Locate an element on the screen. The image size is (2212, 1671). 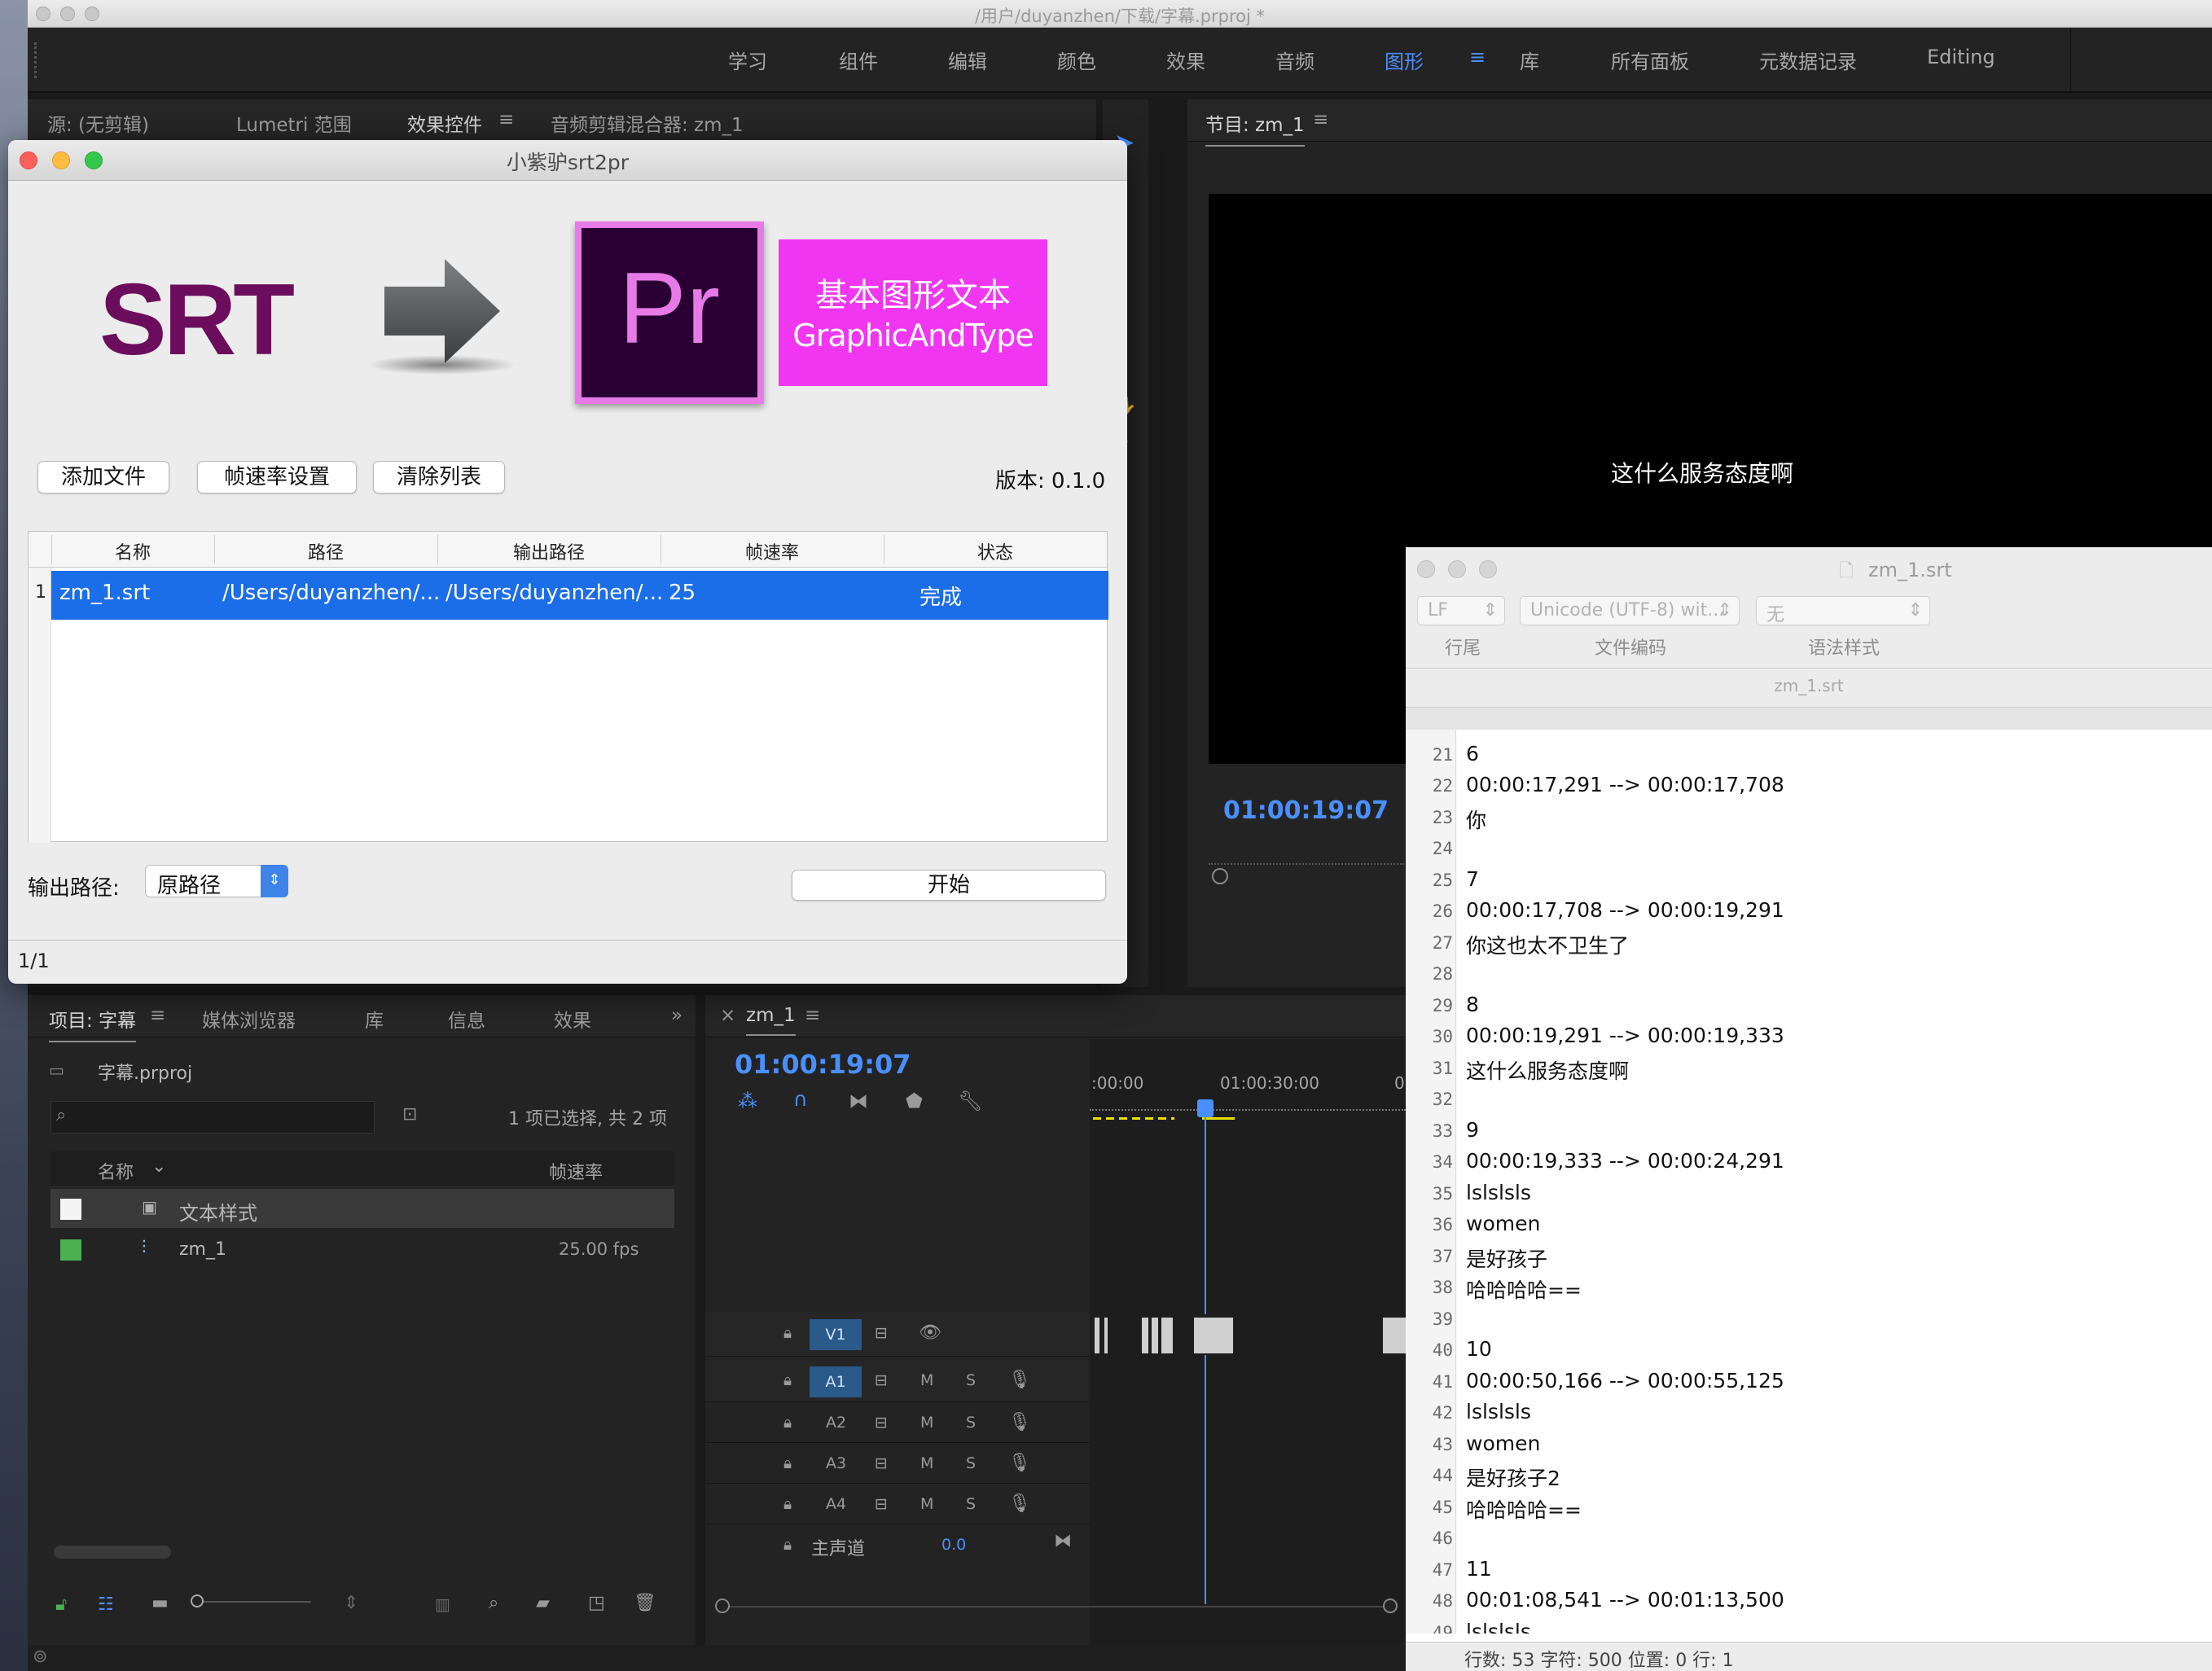
program-ruler is located at coordinates (1306, 858).